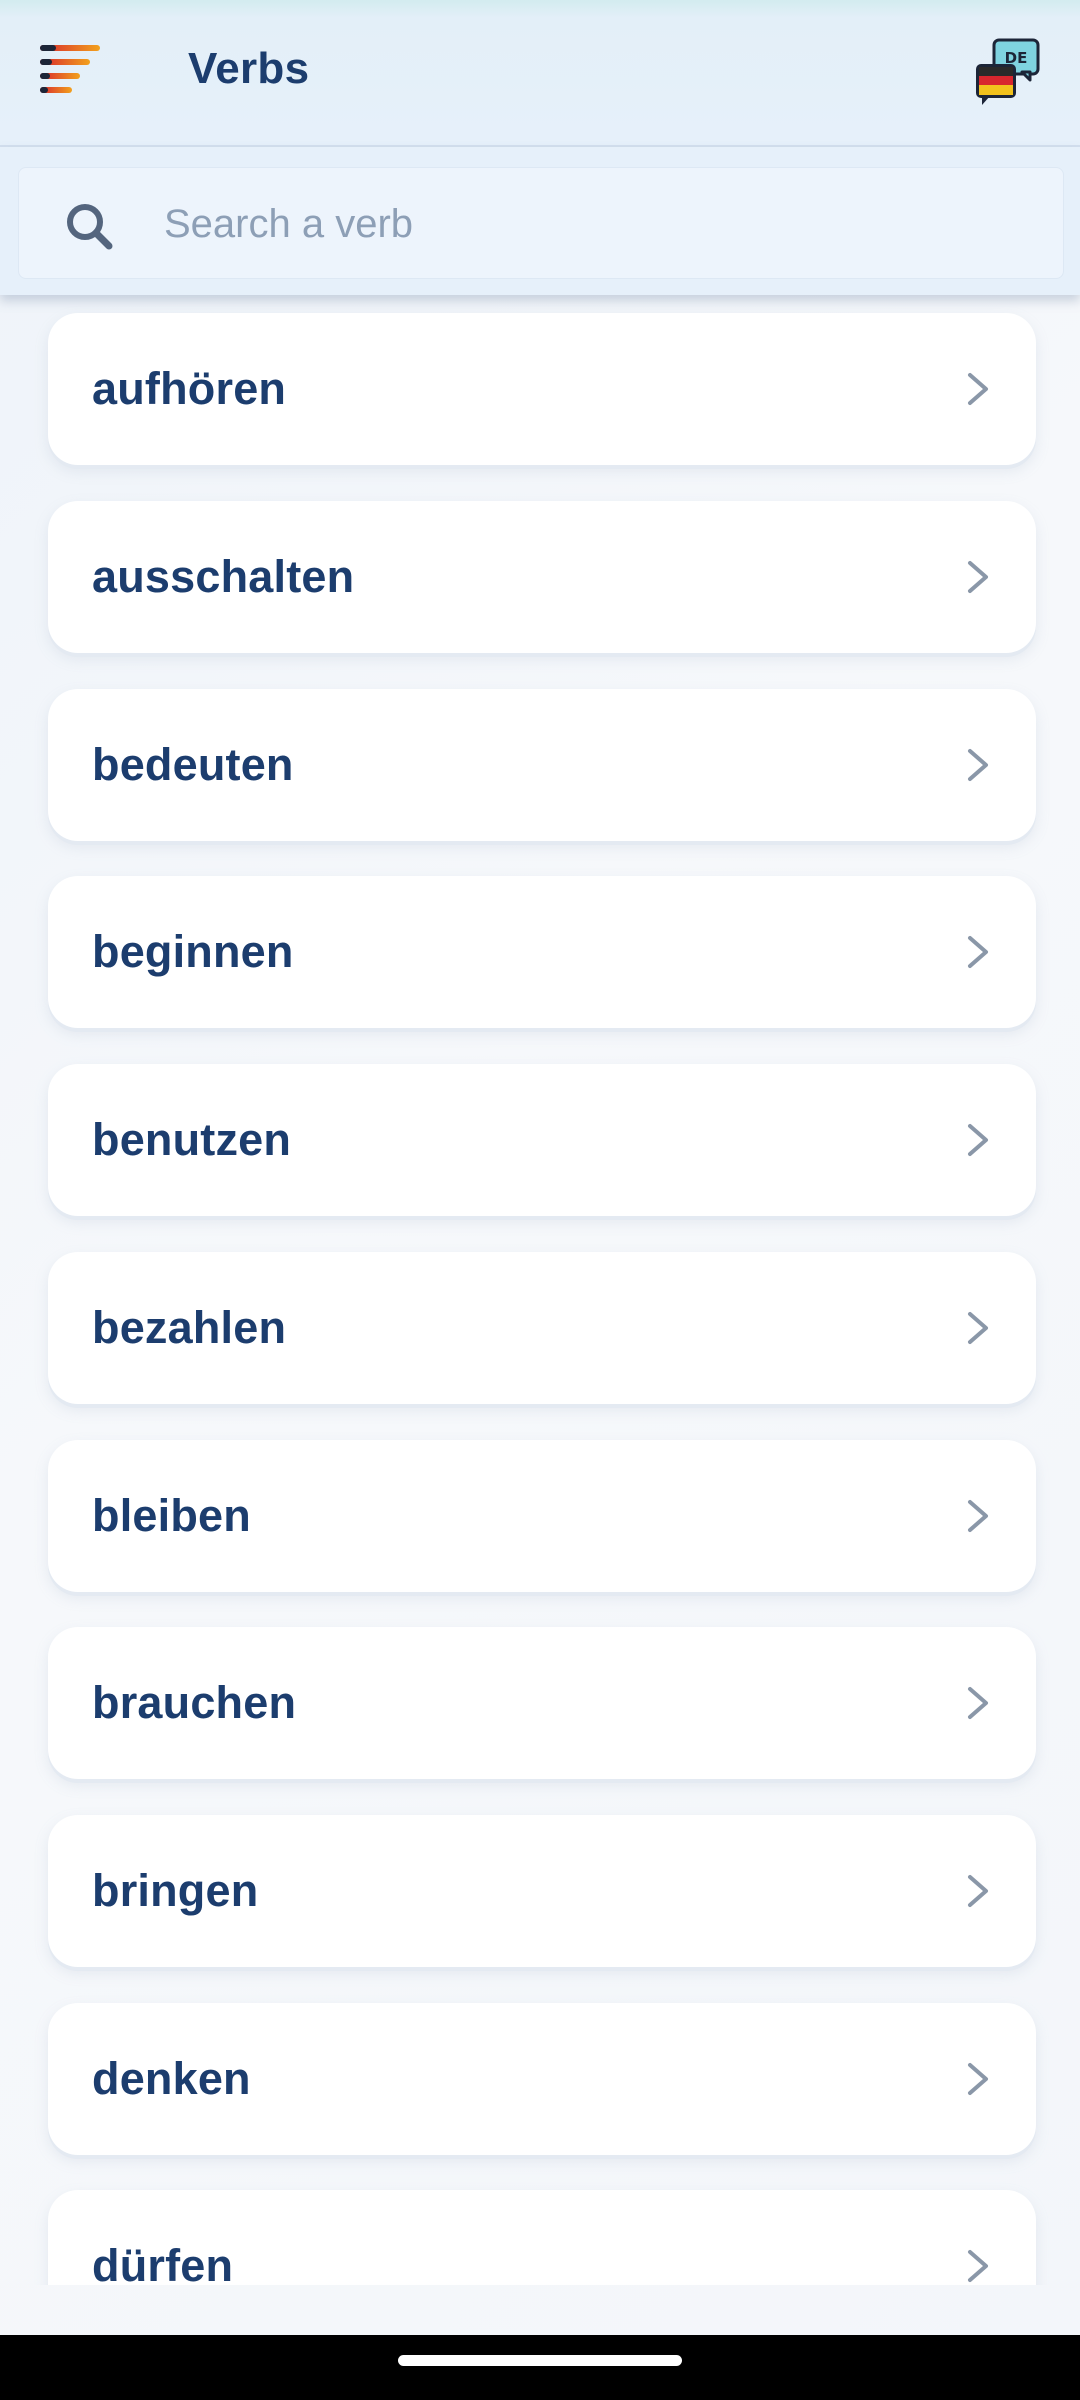  Describe the element at coordinates (542, 1891) in the screenshot. I see `list-item: bringen` at that location.